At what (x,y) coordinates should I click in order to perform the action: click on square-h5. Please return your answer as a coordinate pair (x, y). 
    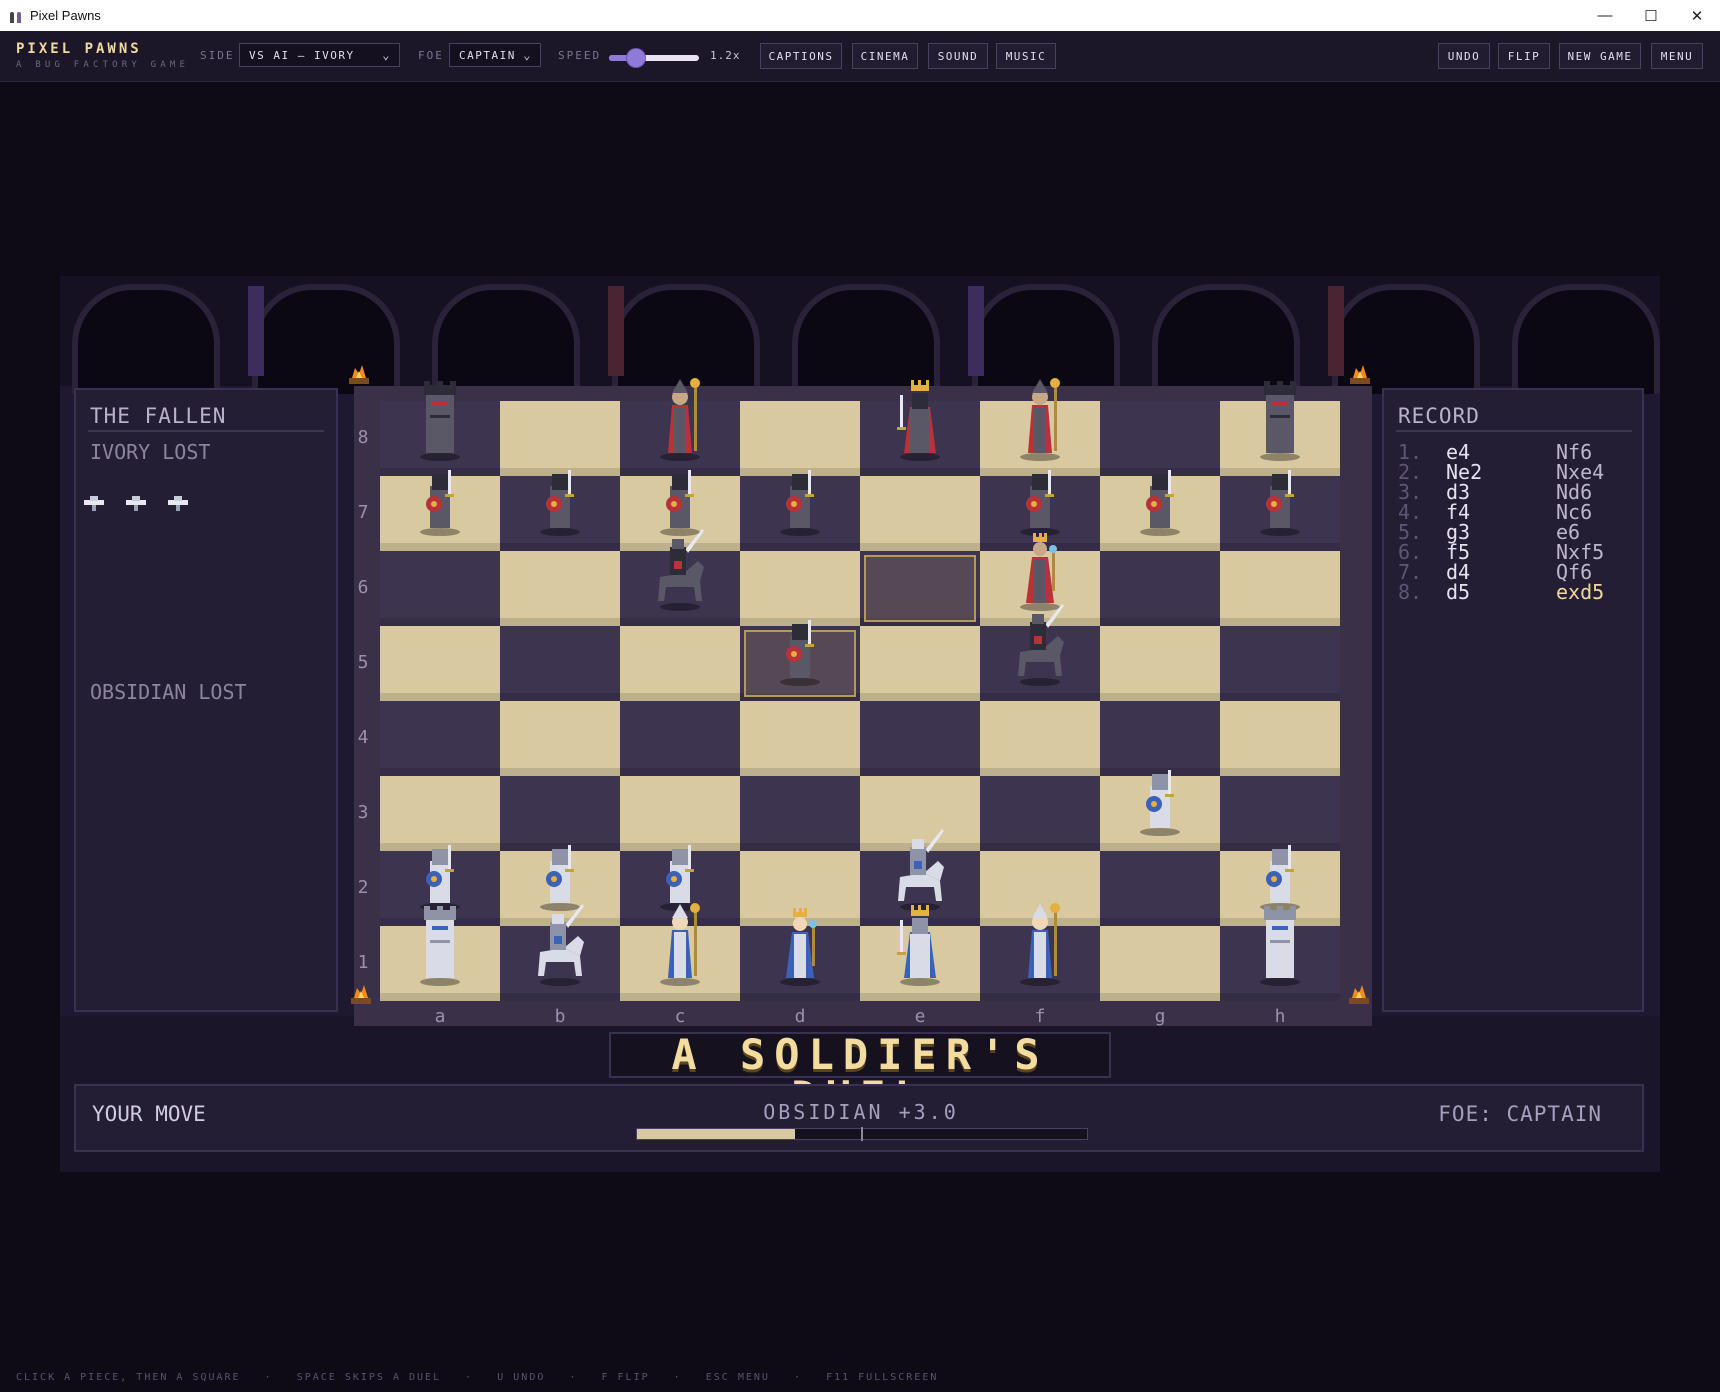
    Looking at the image, I should click on (1280, 663).